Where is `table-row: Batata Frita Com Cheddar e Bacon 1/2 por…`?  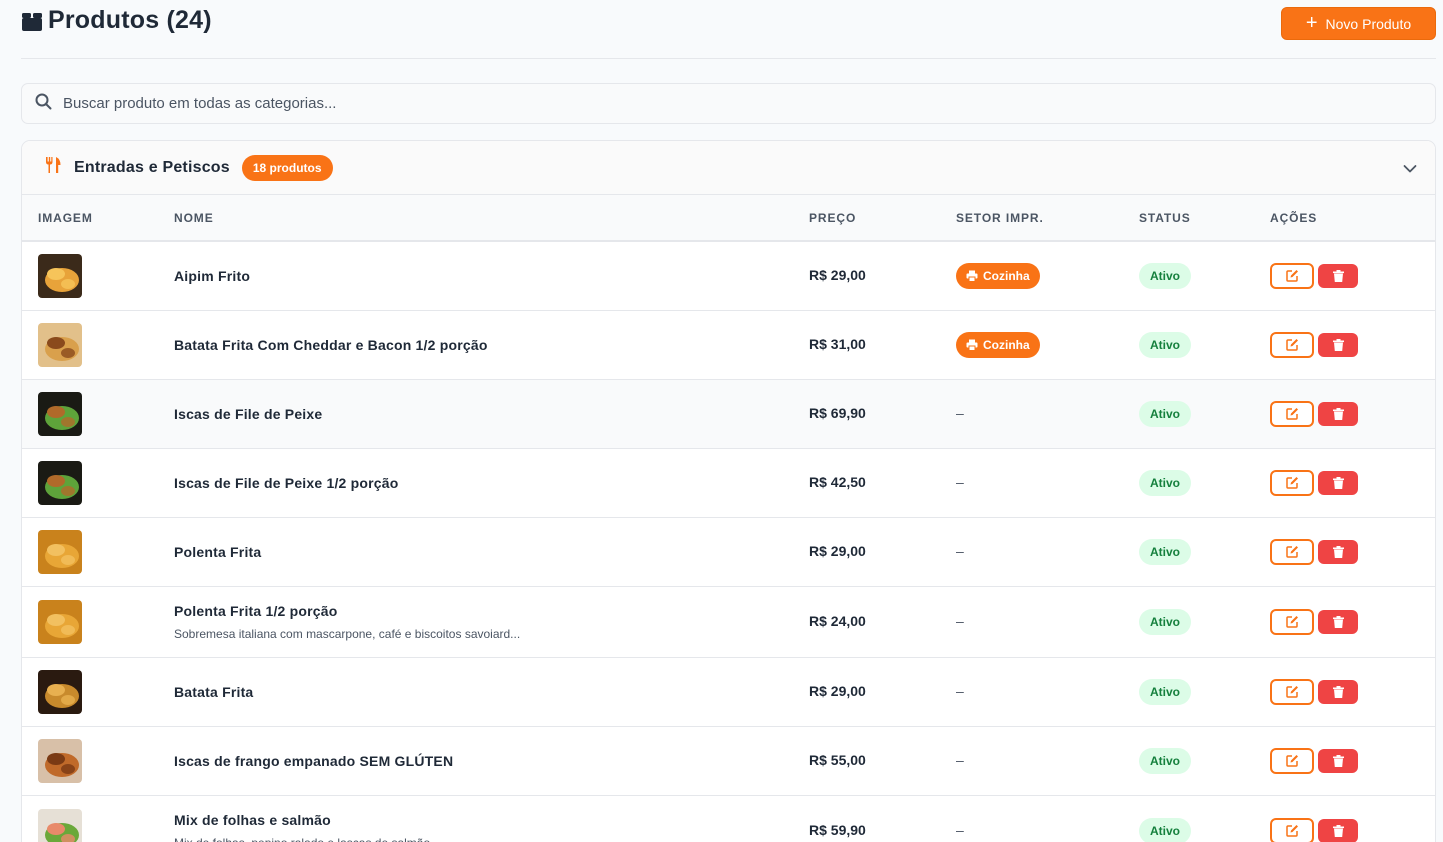
table-row: Batata Frita Com Cheddar e Bacon 1/2 por… is located at coordinates (728, 344).